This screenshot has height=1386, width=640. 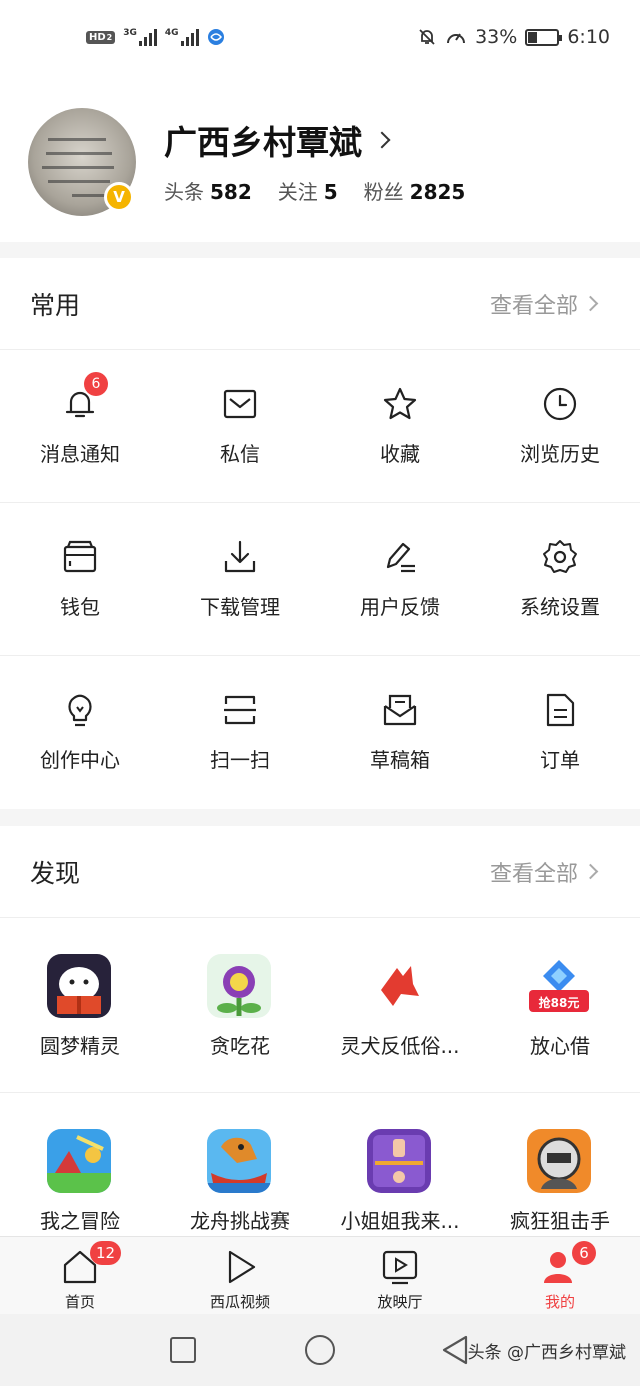 What do you see at coordinates (80, 426) in the screenshot?
I see `menu-notifications: 6 消息通知` at bounding box center [80, 426].